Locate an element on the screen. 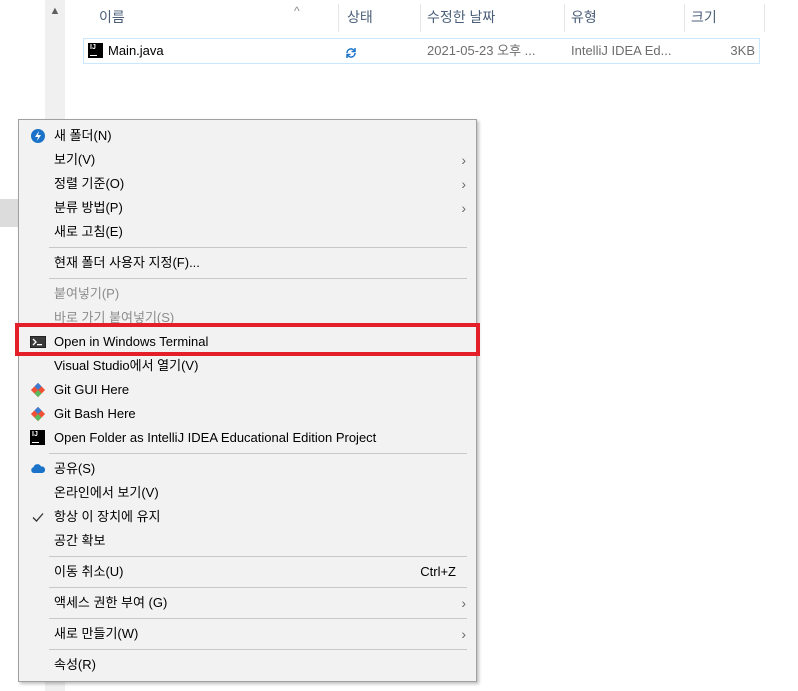 The image size is (798, 691). column-status: 상태 is located at coordinates (372, 17).